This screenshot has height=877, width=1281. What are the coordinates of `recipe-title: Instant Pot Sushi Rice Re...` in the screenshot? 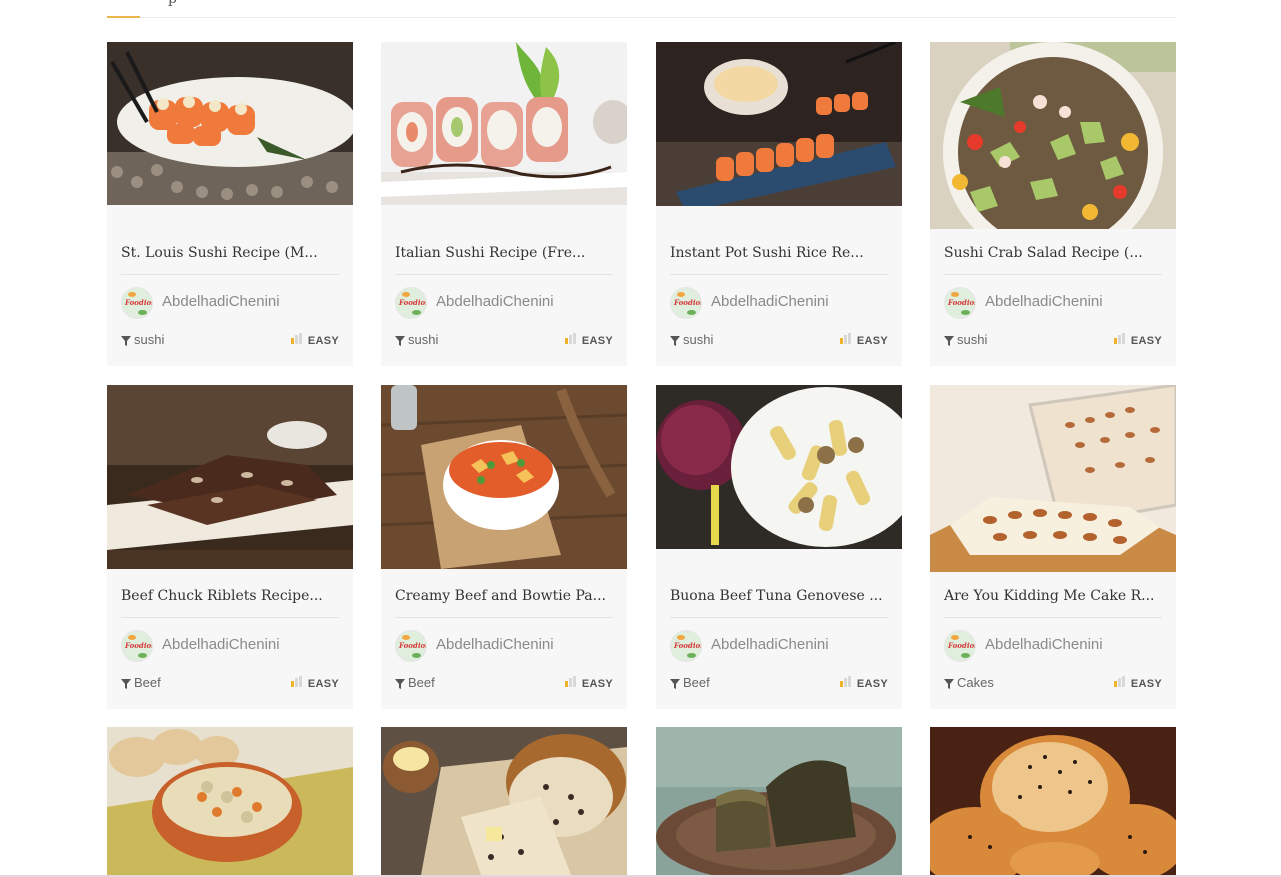 It's located at (779, 253).